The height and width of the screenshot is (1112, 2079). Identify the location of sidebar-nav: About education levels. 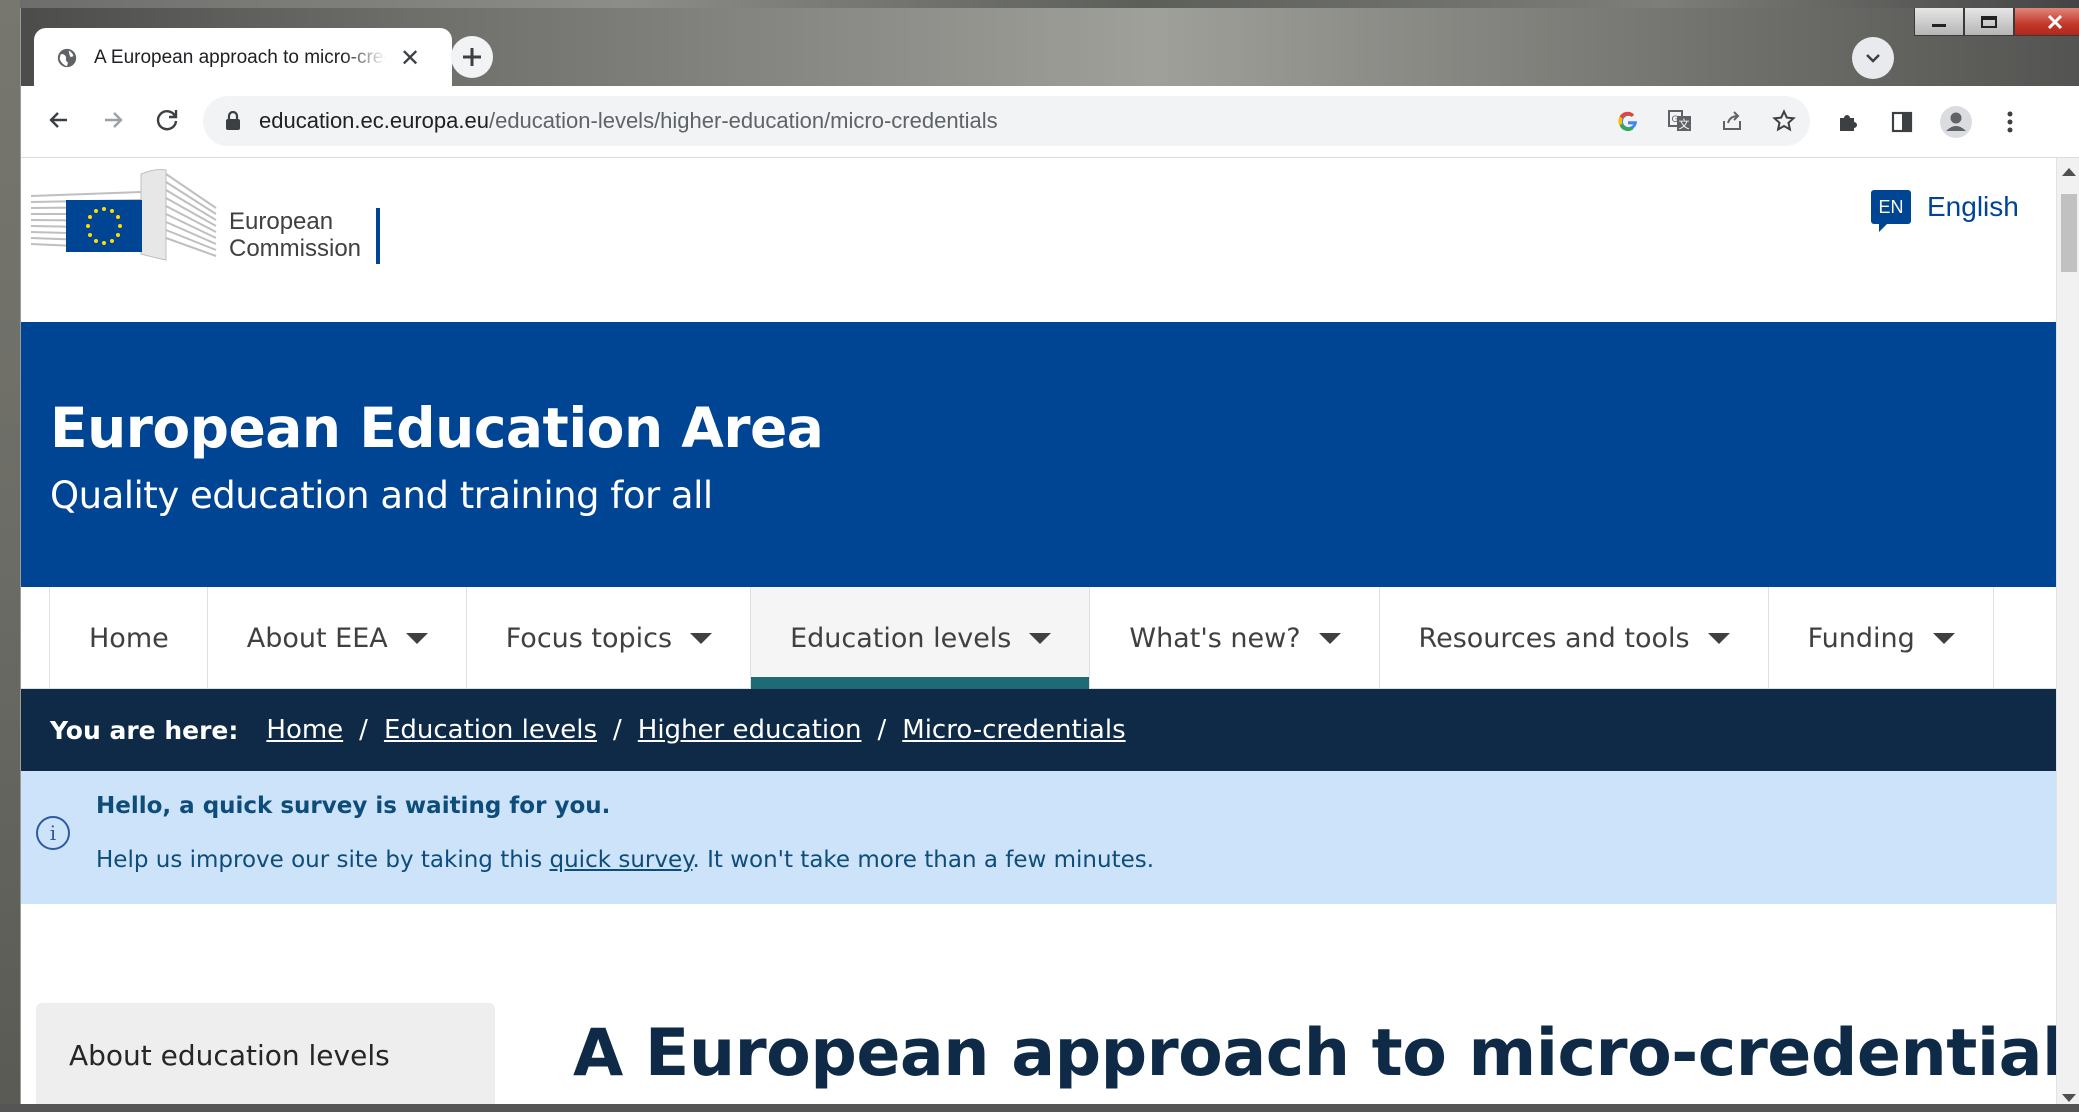
(265, 1057).